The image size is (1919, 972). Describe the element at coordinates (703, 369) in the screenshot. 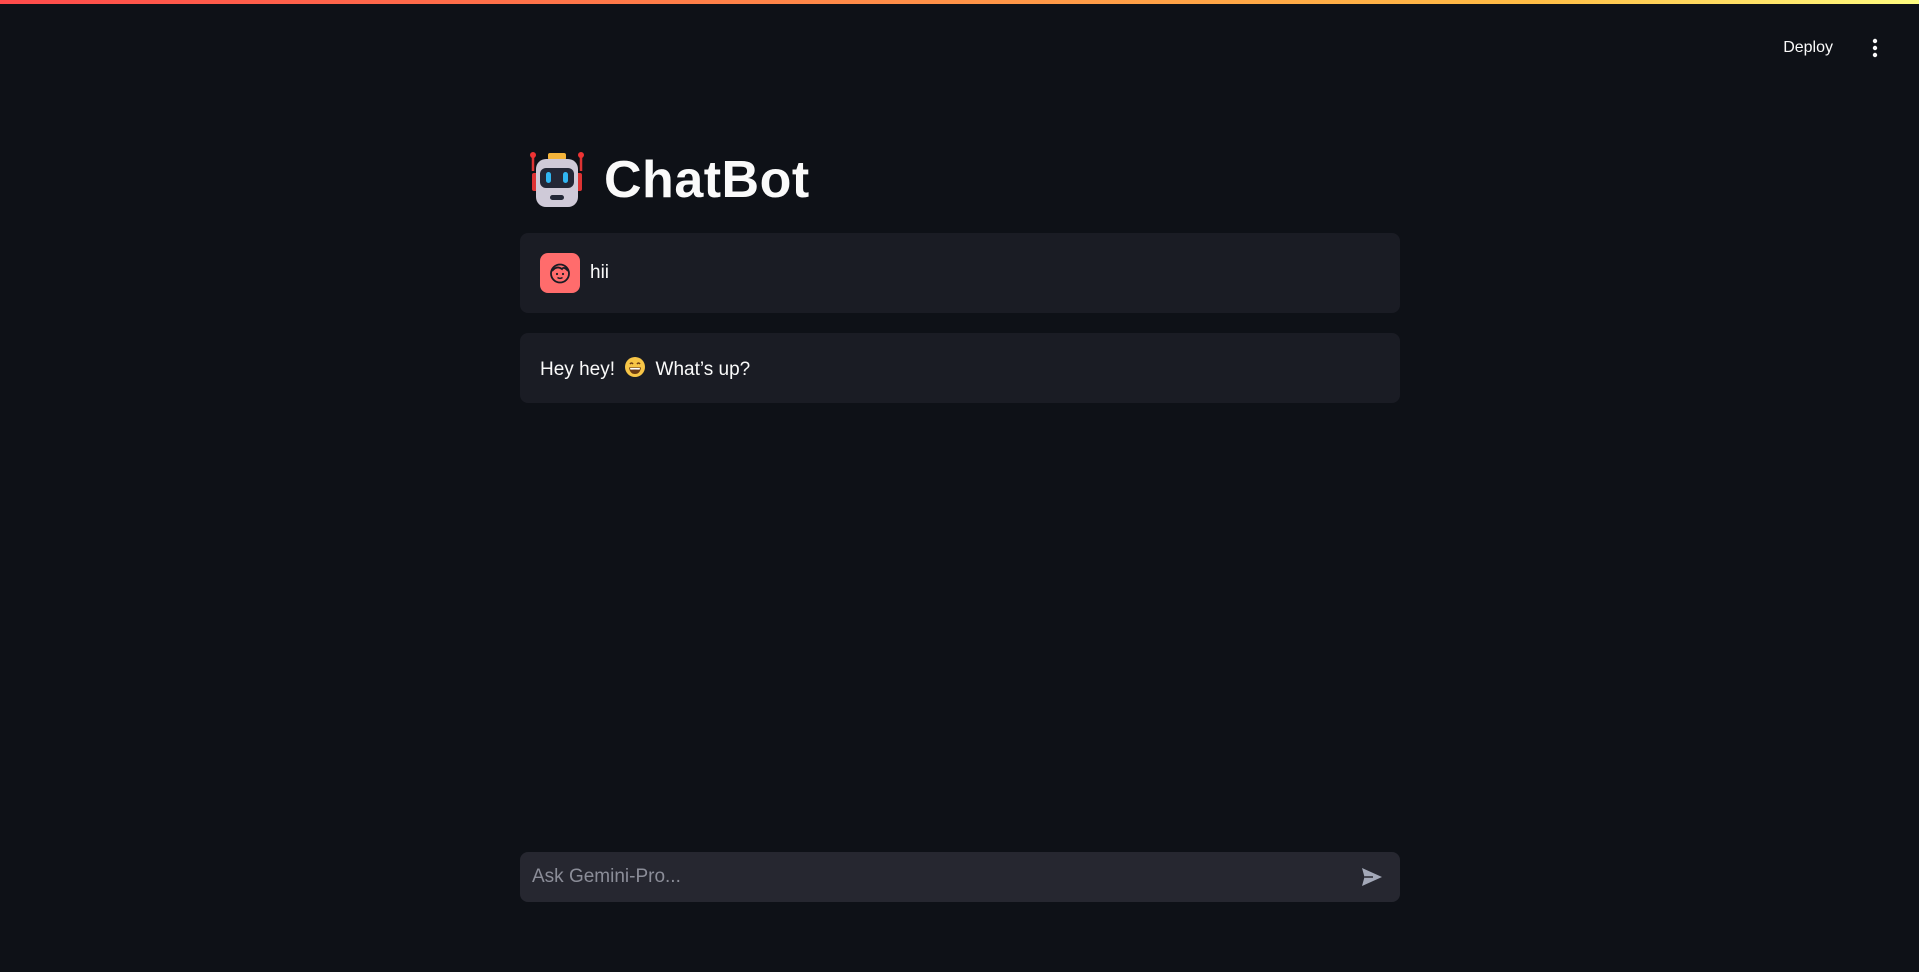

I see `assistant-text-end: What’s up?` at that location.